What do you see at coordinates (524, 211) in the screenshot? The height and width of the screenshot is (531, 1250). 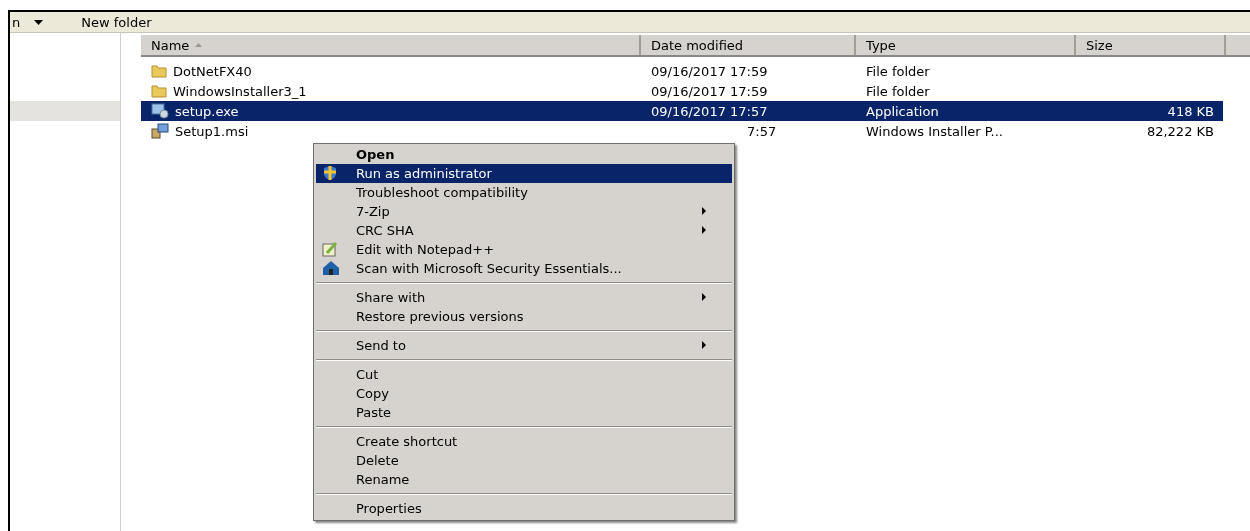 I see `menu-item: 7-Zip` at bounding box center [524, 211].